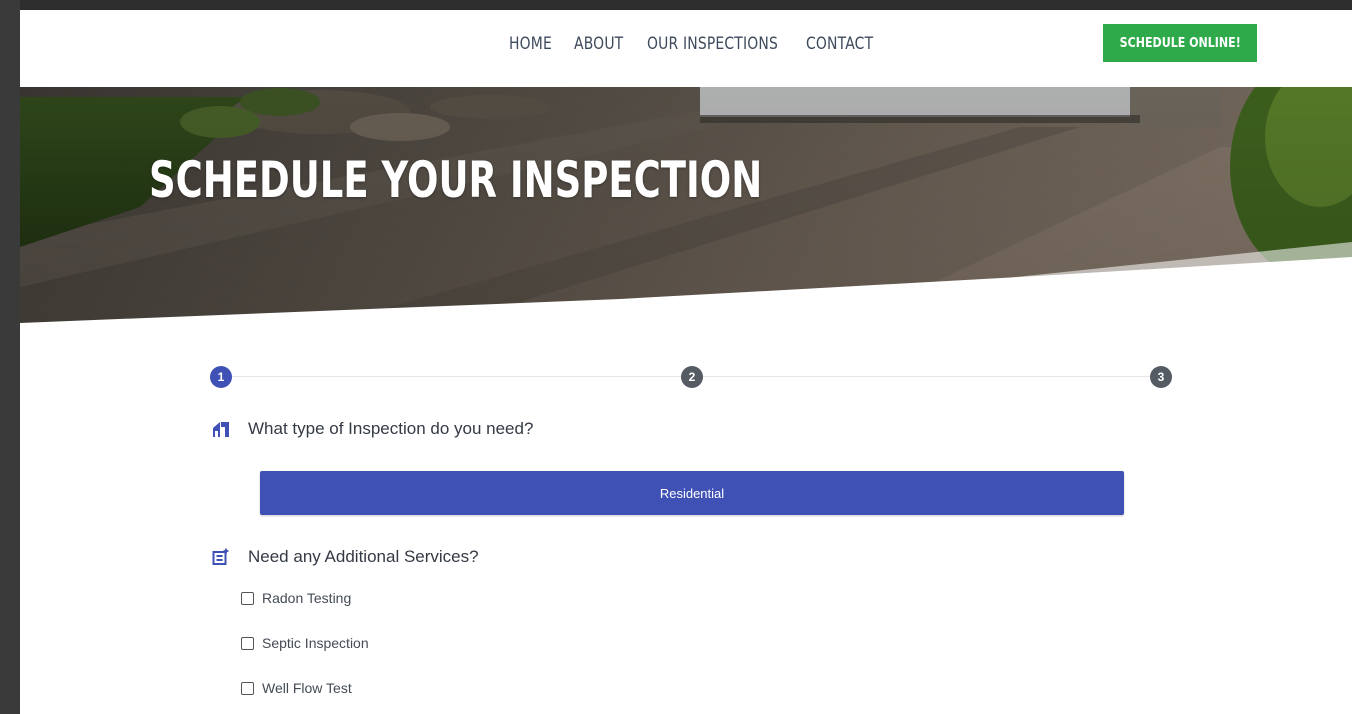 This screenshot has width=1352, height=714. I want to click on inspection-type-label: What type of Inspection do you need?, so click(391, 428).